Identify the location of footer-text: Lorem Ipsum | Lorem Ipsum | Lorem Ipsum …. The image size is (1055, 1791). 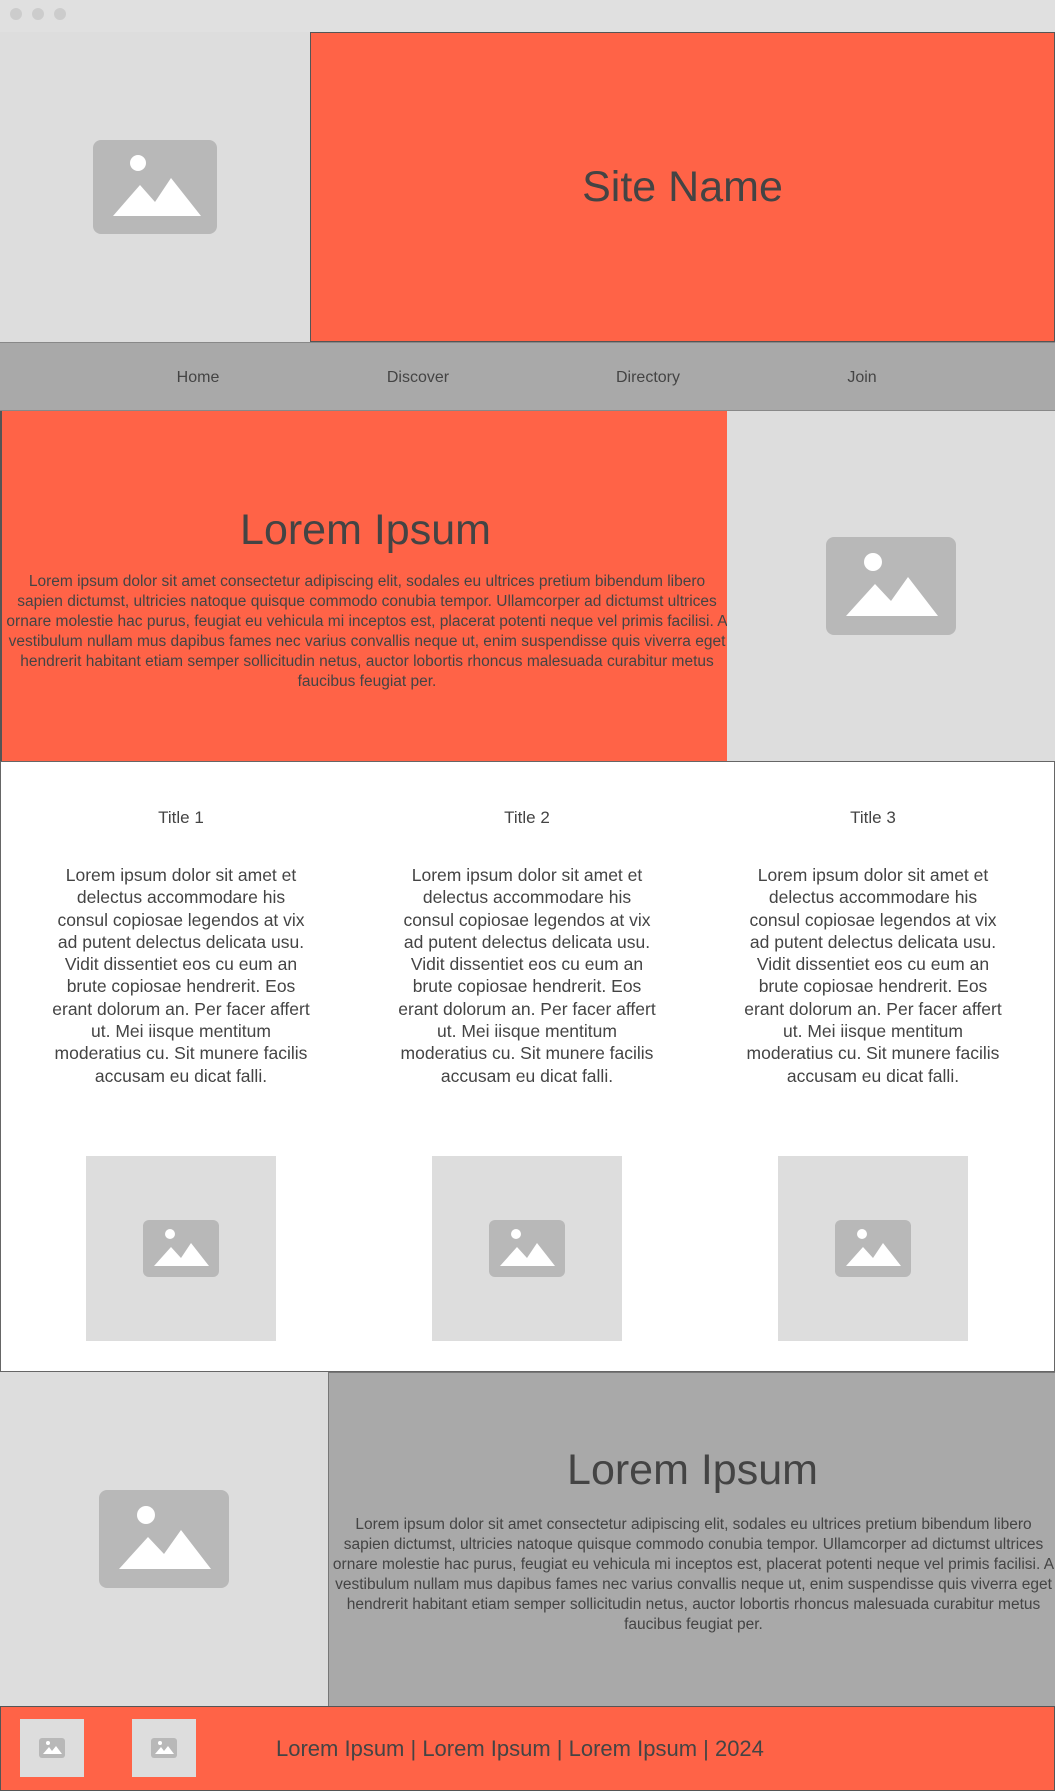
(520, 1748).